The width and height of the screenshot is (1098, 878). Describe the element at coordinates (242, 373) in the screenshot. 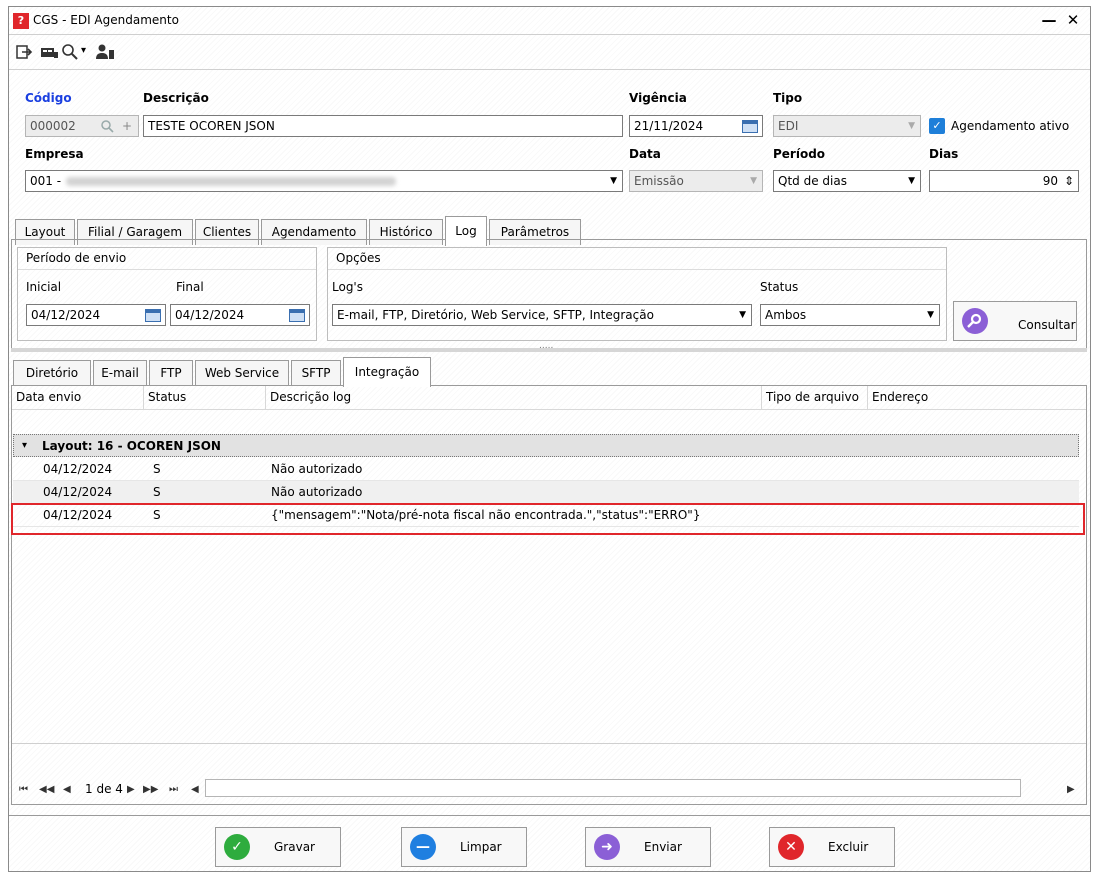

I see `subtab-web-service: Web Service` at that location.